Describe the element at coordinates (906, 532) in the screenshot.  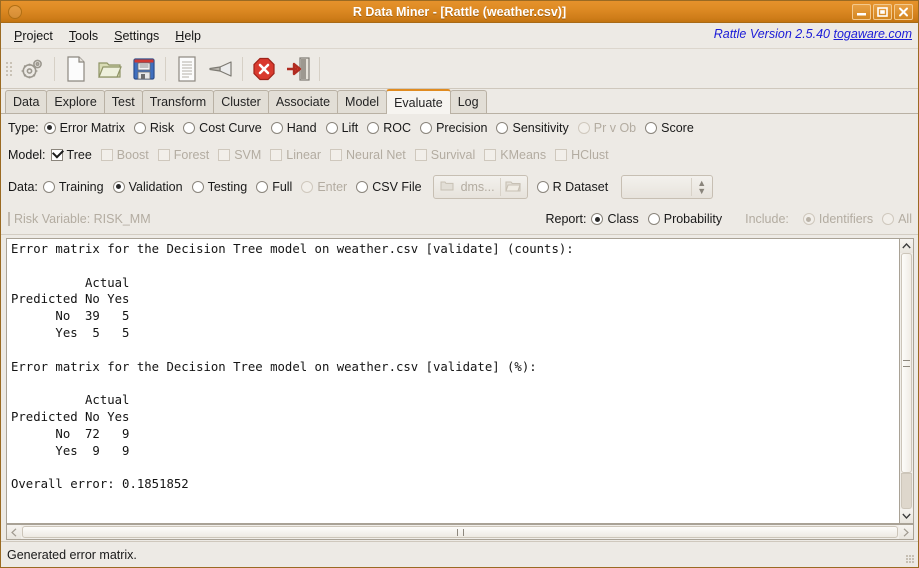
I see `scroll-right-button` at that location.